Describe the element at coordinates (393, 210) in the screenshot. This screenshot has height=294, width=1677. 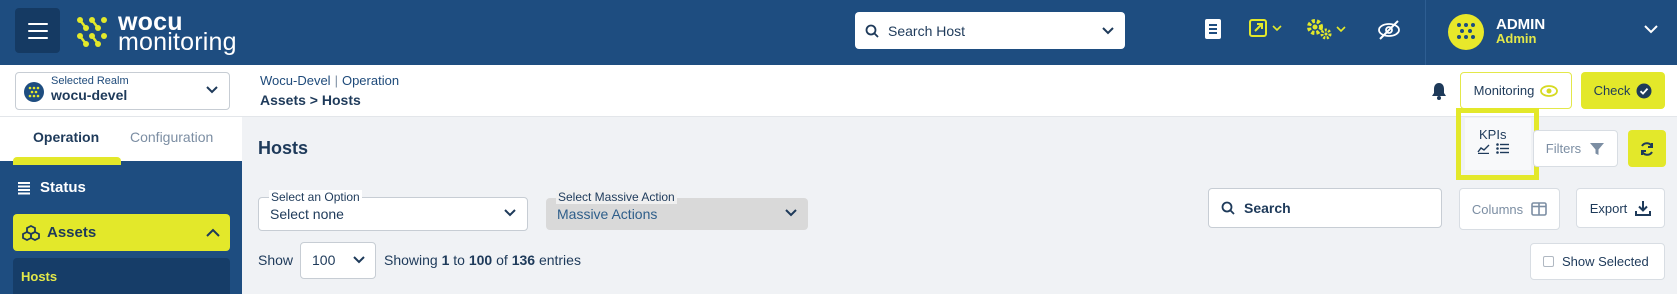
I see `option-select: Select an Option Select none` at that location.